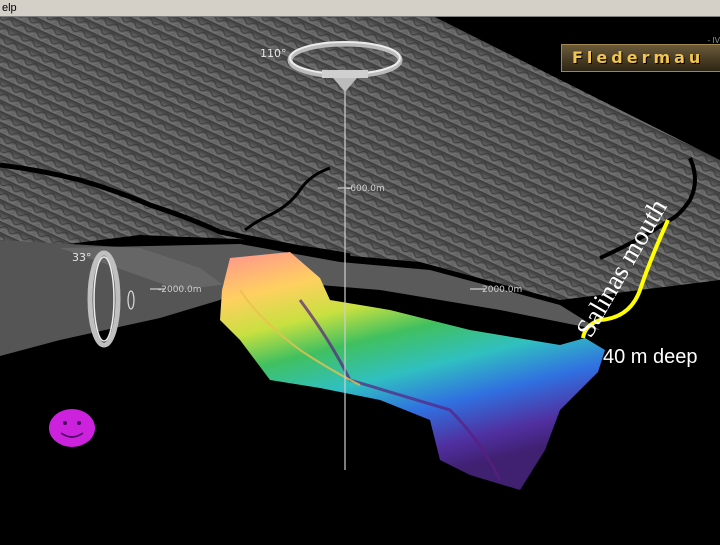 The height and width of the screenshot is (545, 720). What do you see at coordinates (360, 8) in the screenshot?
I see `menu-bar: elp` at bounding box center [360, 8].